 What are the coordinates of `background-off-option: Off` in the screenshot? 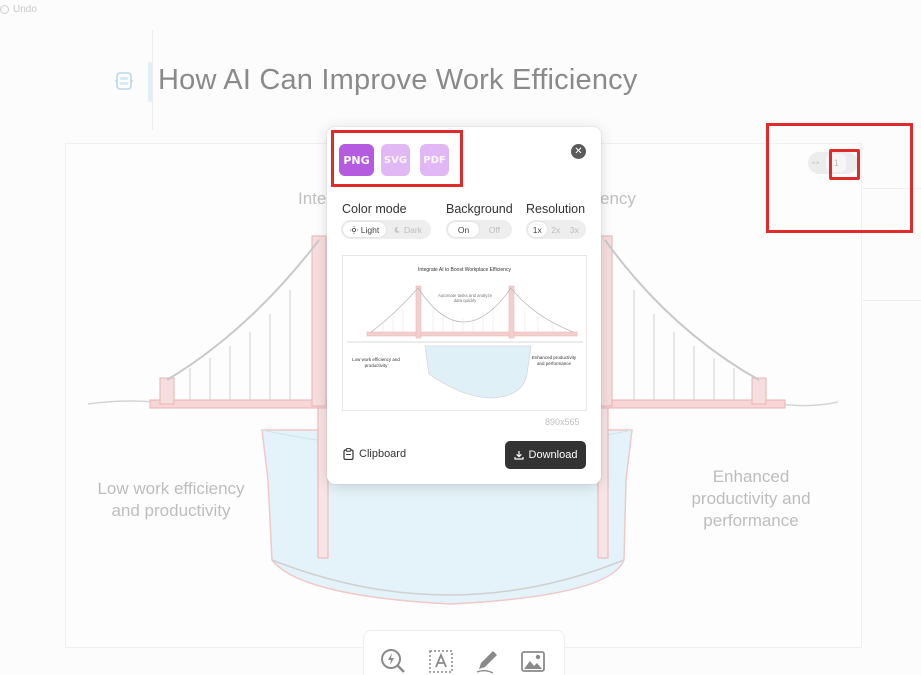 It's located at (494, 229).